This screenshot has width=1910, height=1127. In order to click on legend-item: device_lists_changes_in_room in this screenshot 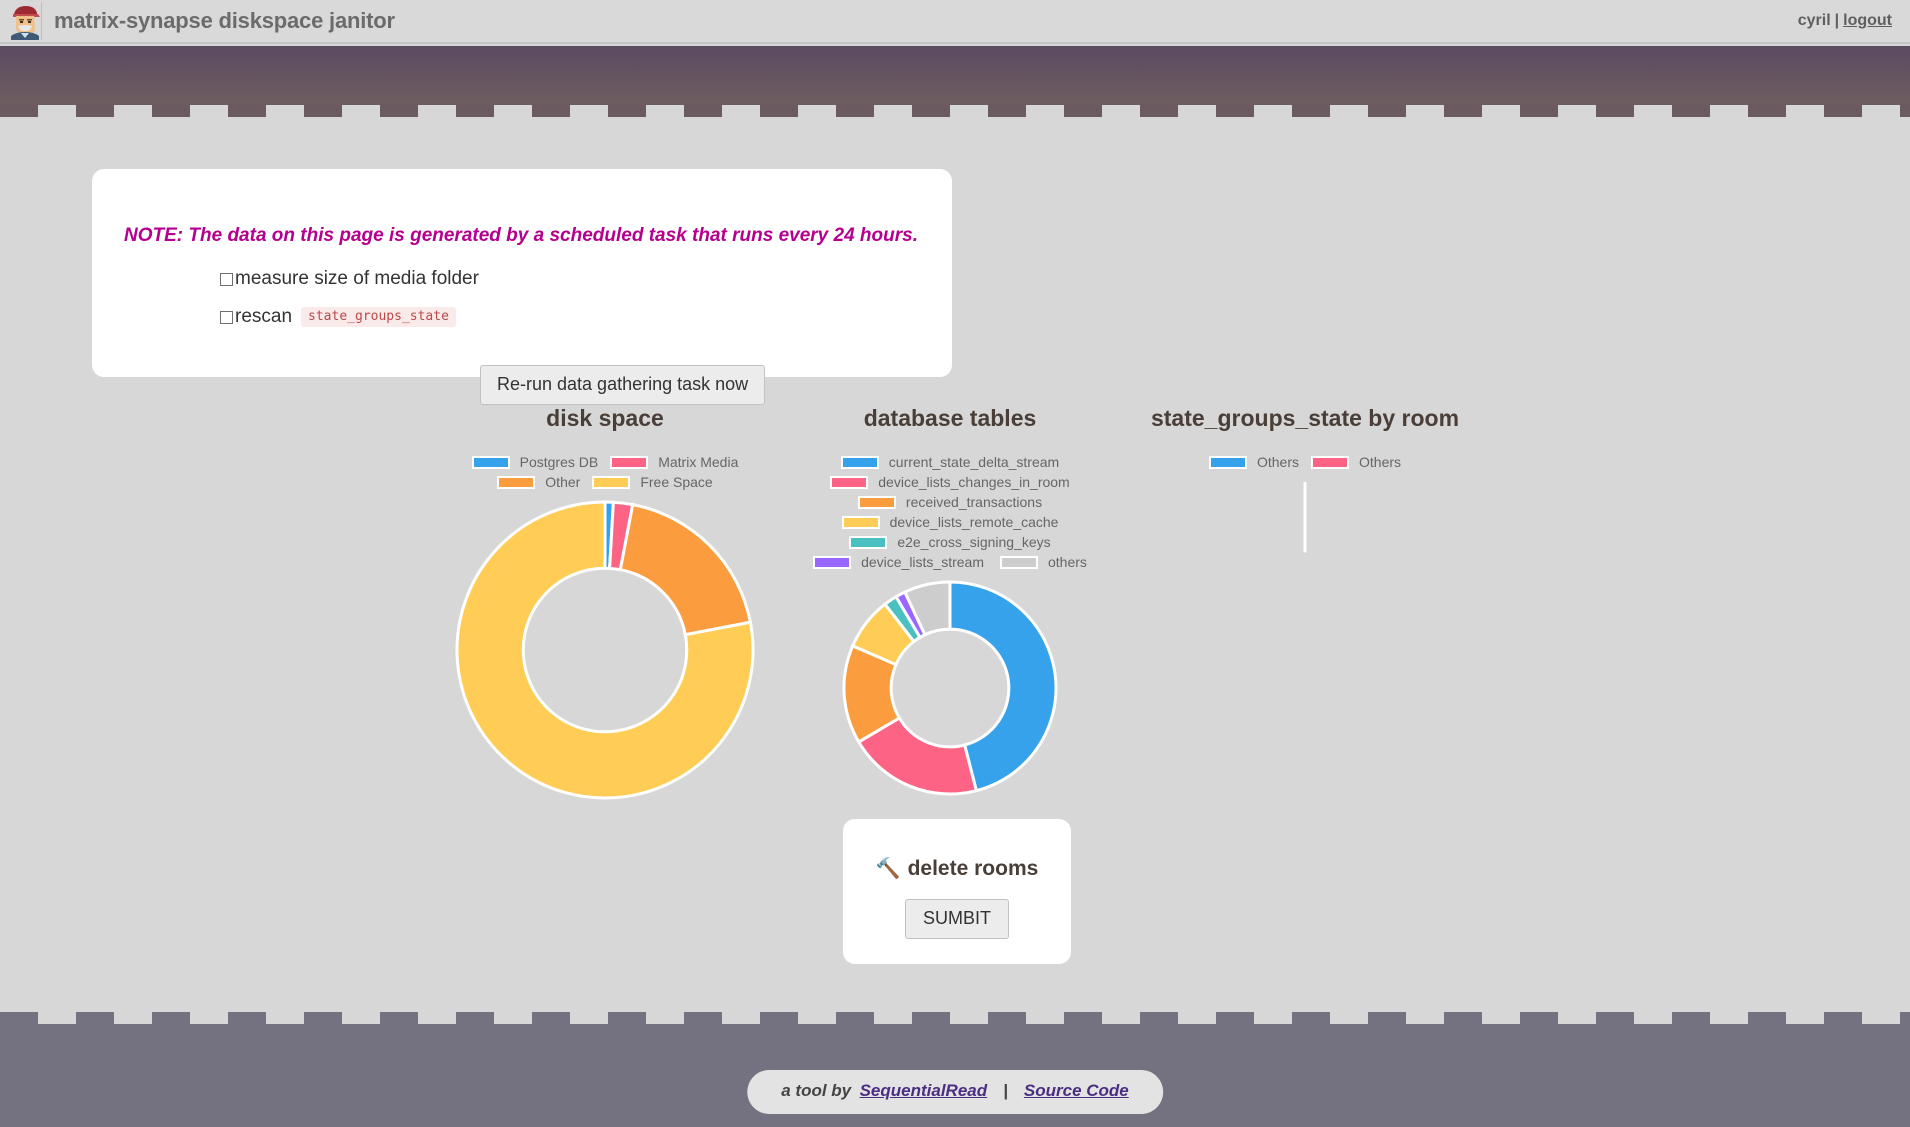, I will do `click(950, 482)`.